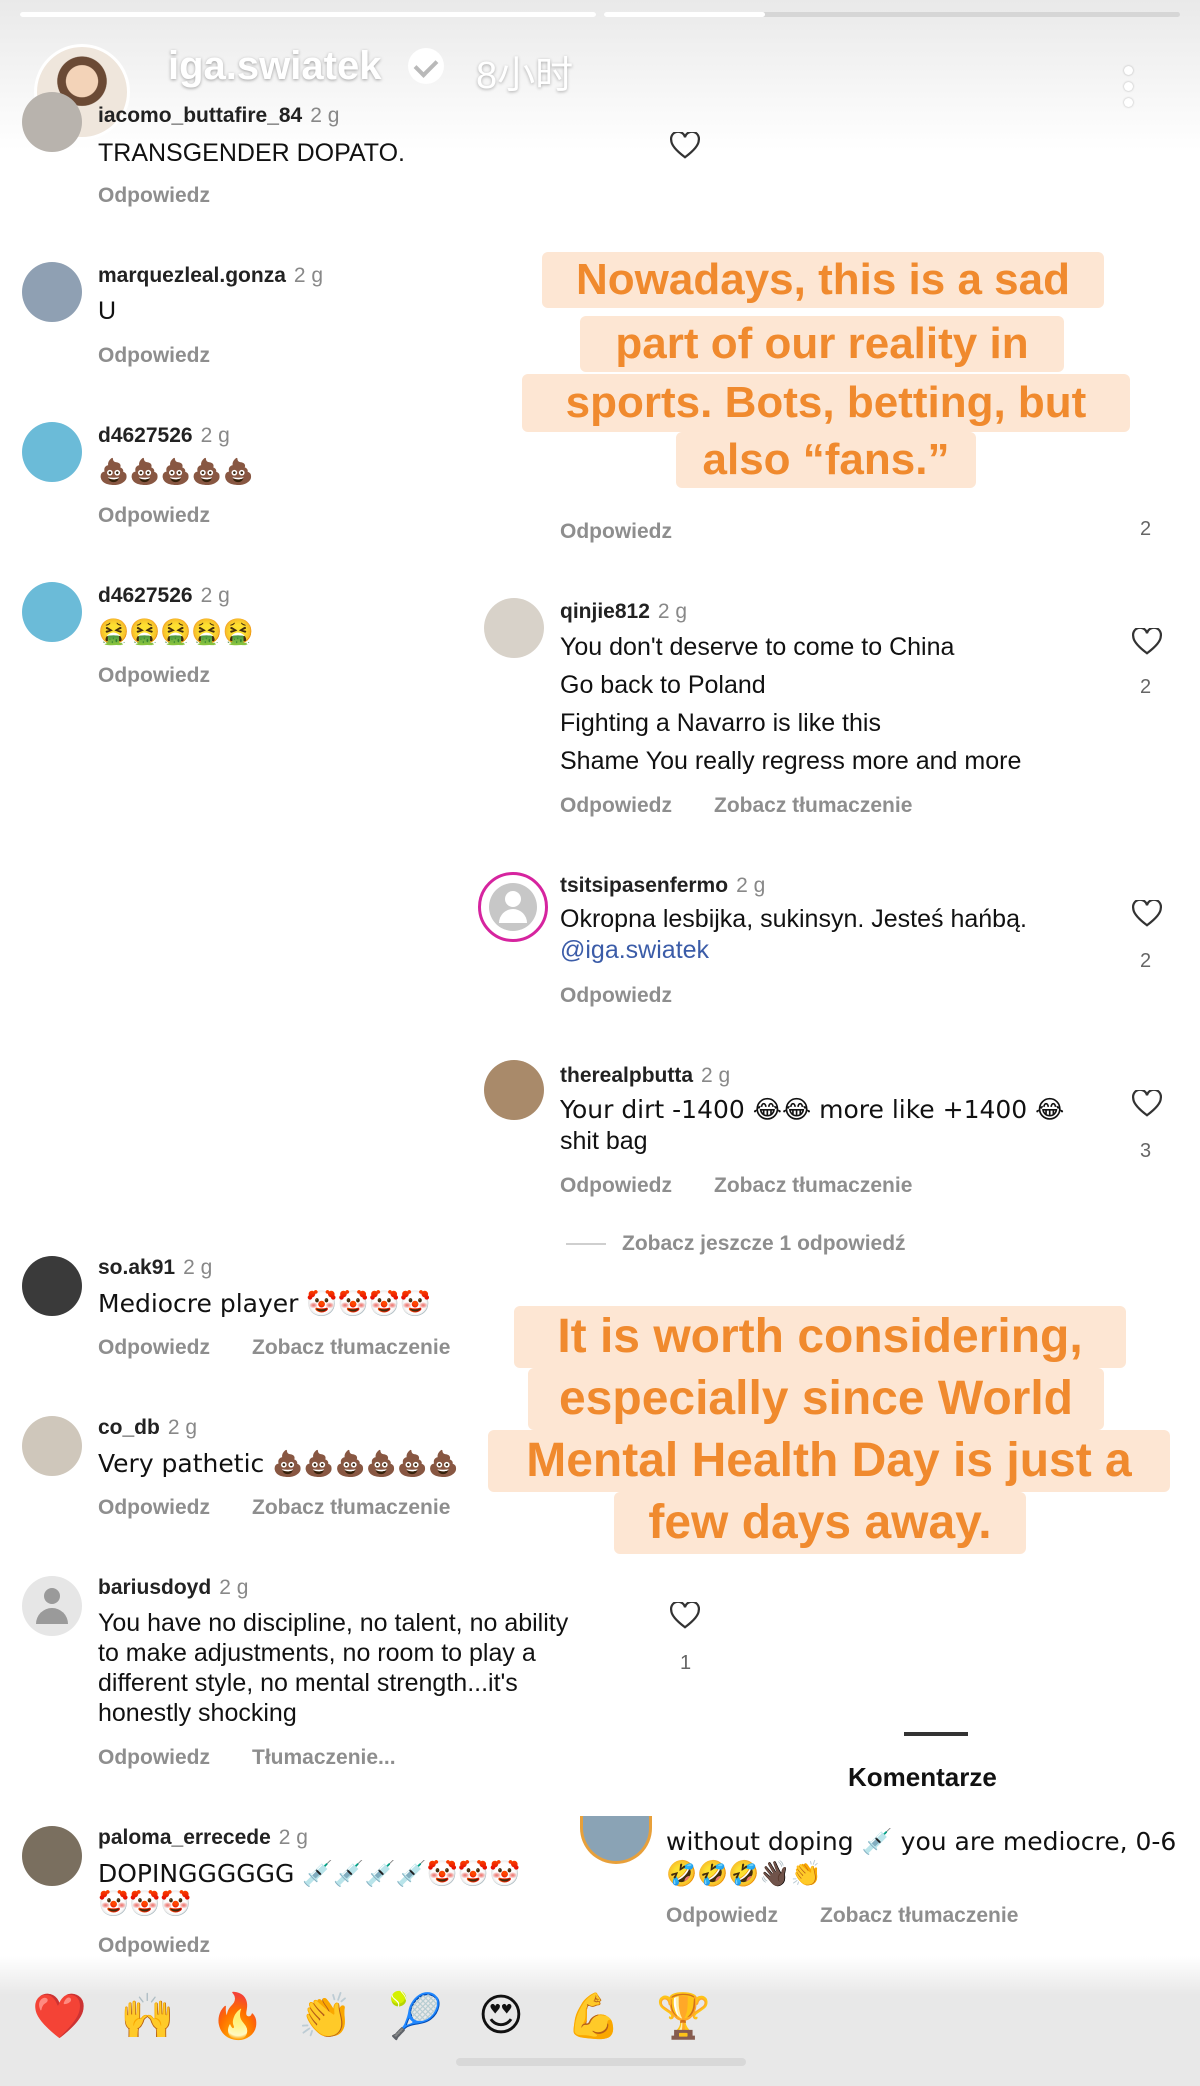  Describe the element at coordinates (764, 1244) in the screenshot. I see `view-more-replies-button: Zobacz jeszcze 1 odpowiedź` at that location.